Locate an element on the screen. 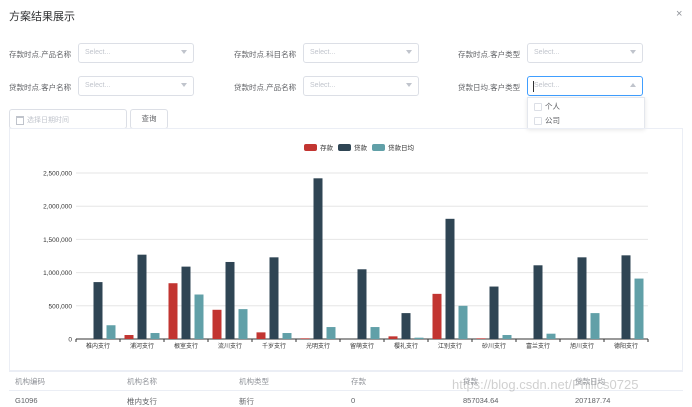  y-tick-label: 2,000,000 is located at coordinates (57, 207).